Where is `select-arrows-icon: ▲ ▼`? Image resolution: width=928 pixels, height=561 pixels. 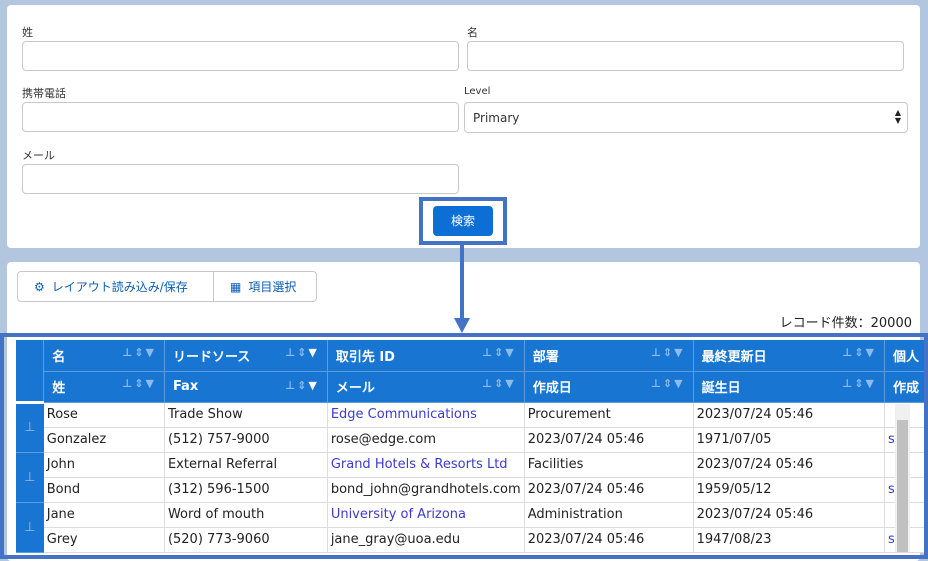 select-arrows-icon: ▲ ▼ is located at coordinates (897, 116).